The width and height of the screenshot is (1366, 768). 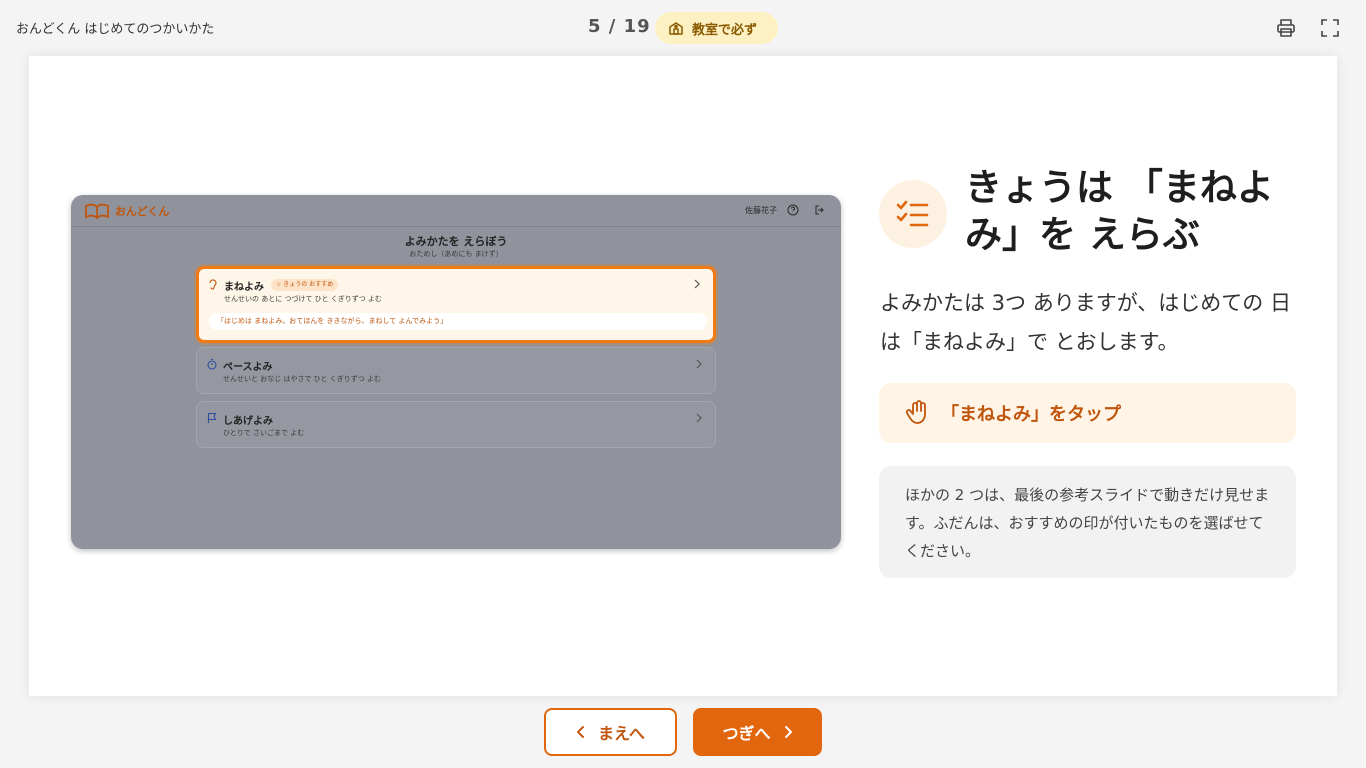 What do you see at coordinates (619, 26) in the screenshot?
I see `page-counter: 5 / 19` at bounding box center [619, 26].